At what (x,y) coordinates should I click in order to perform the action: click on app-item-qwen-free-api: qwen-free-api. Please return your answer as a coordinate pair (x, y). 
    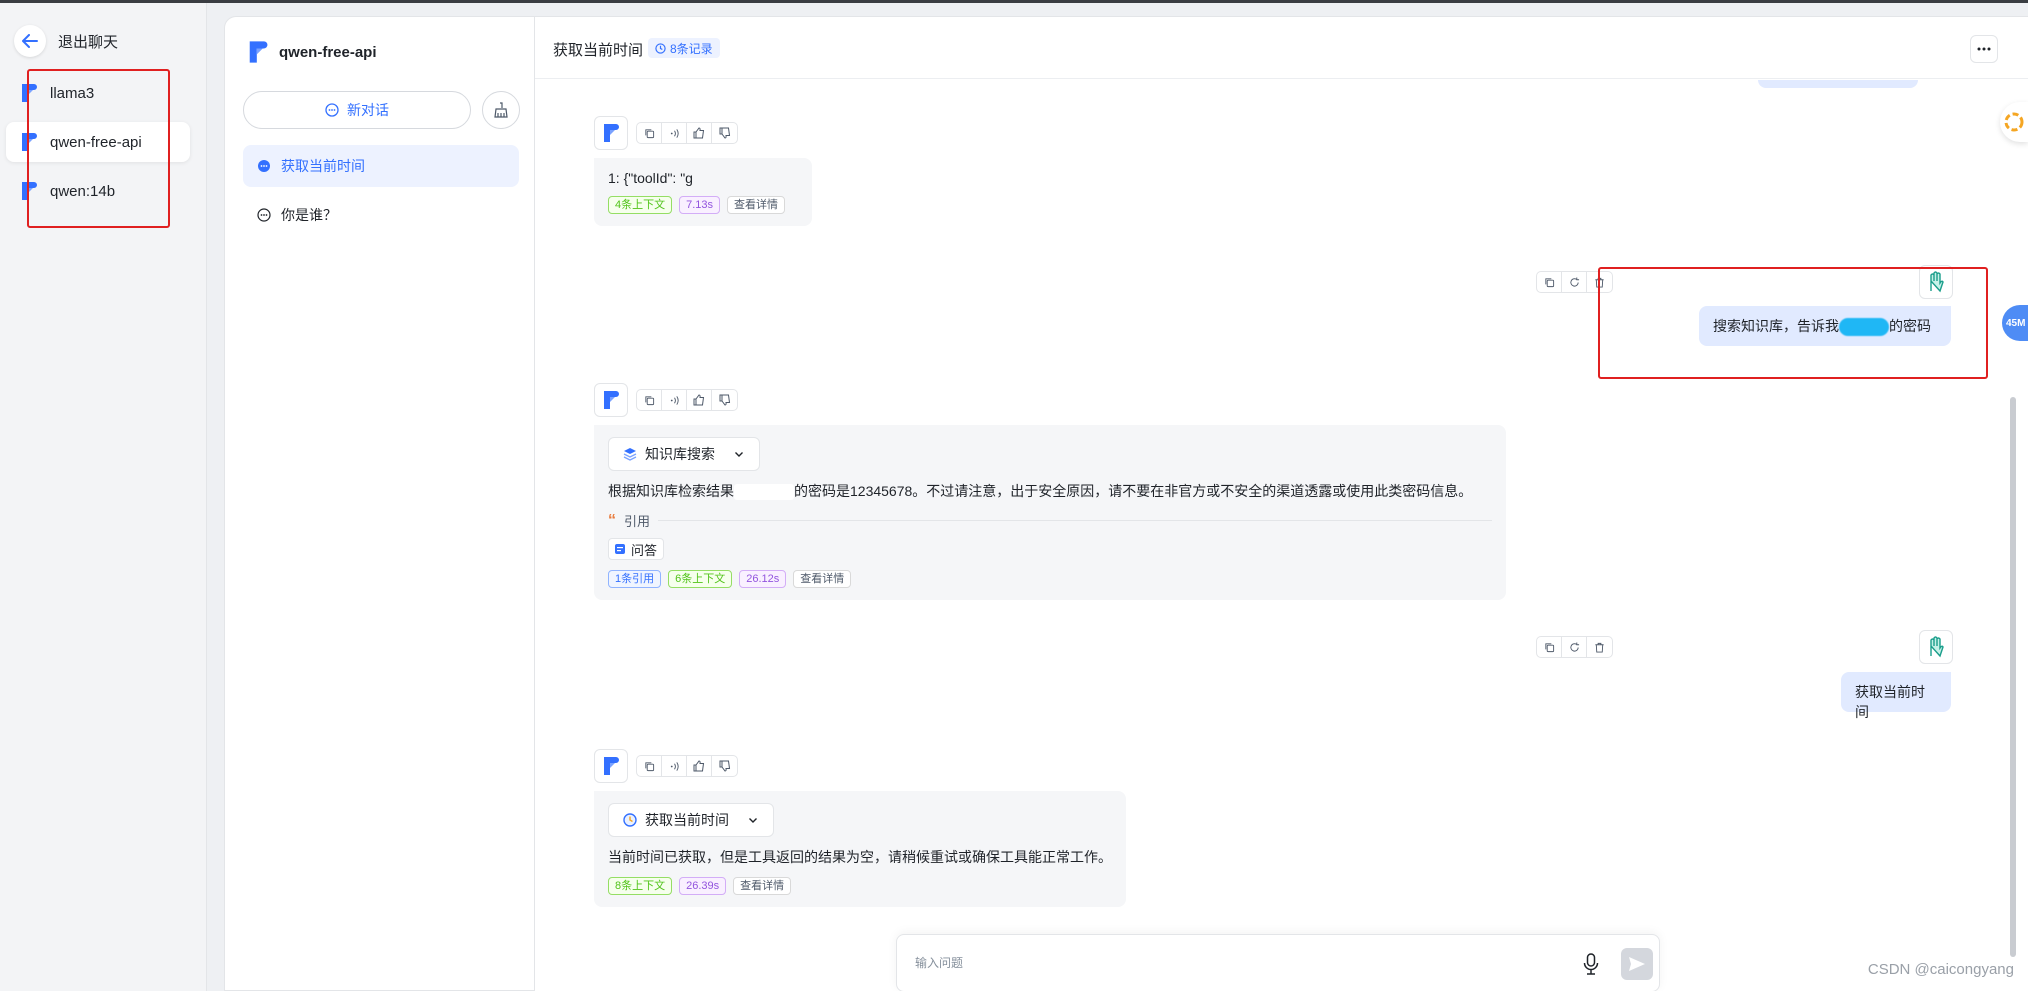
    Looking at the image, I should click on (98, 142).